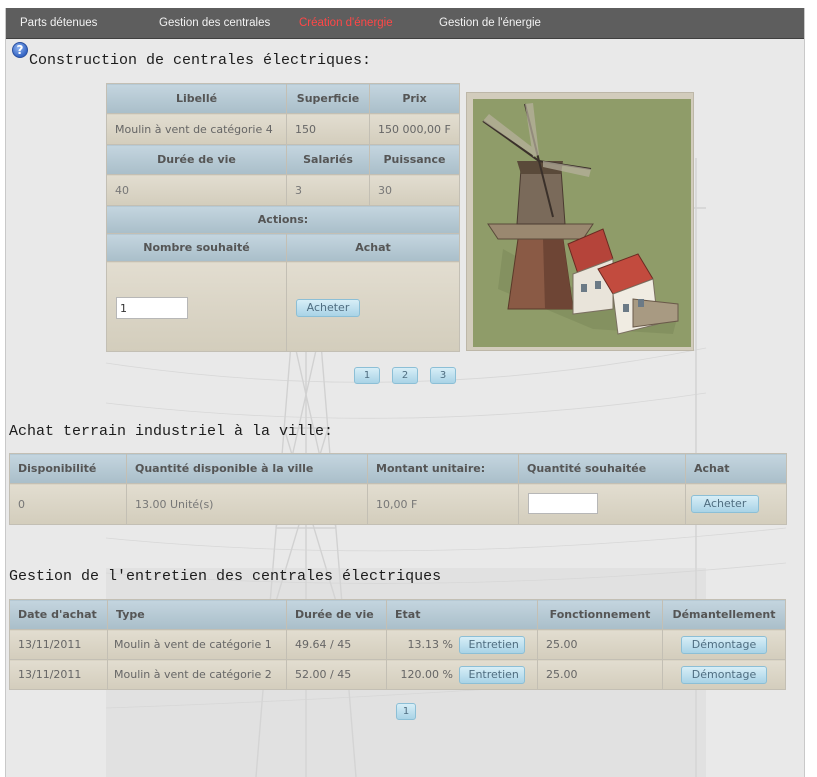  What do you see at coordinates (328, 98) in the screenshot?
I see `header-superficie: Superficie` at bounding box center [328, 98].